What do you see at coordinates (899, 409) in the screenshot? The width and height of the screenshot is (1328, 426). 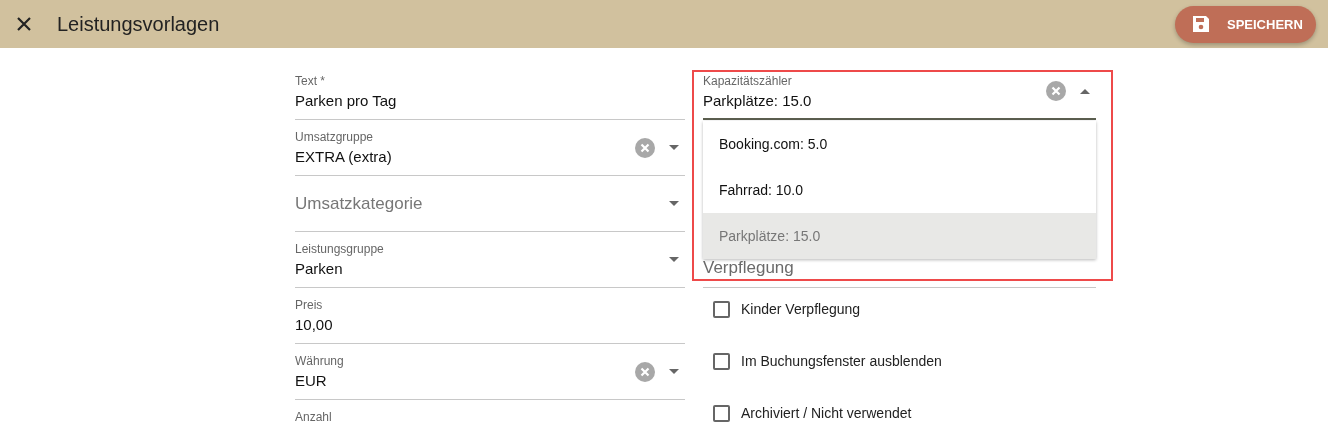 I see `checkbox-label: Archiviert / Nicht verwendet` at bounding box center [899, 409].